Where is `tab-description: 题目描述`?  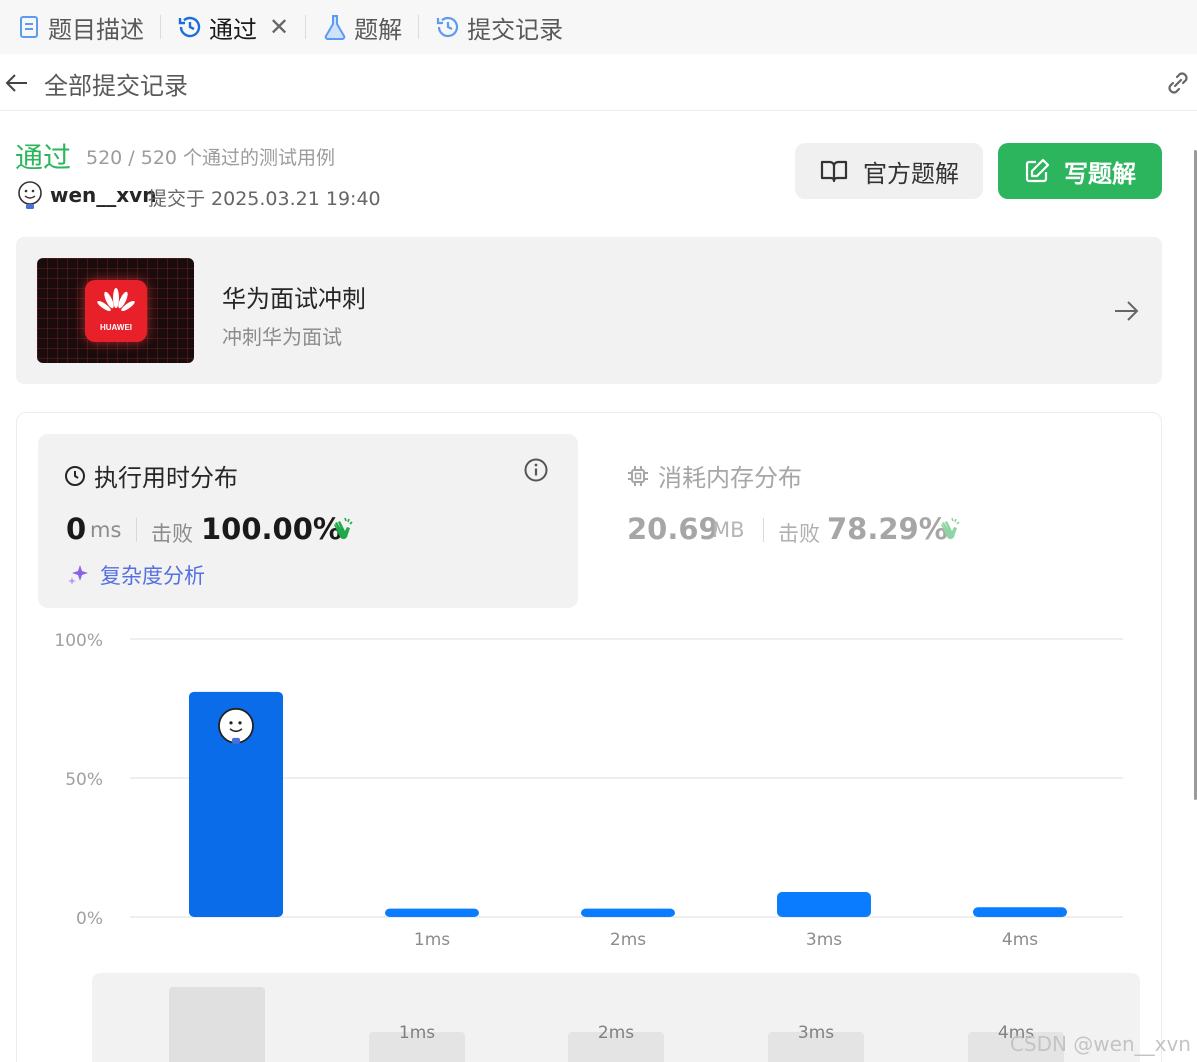 tab-description: 题目描述 is located at coordinates (80, 27).